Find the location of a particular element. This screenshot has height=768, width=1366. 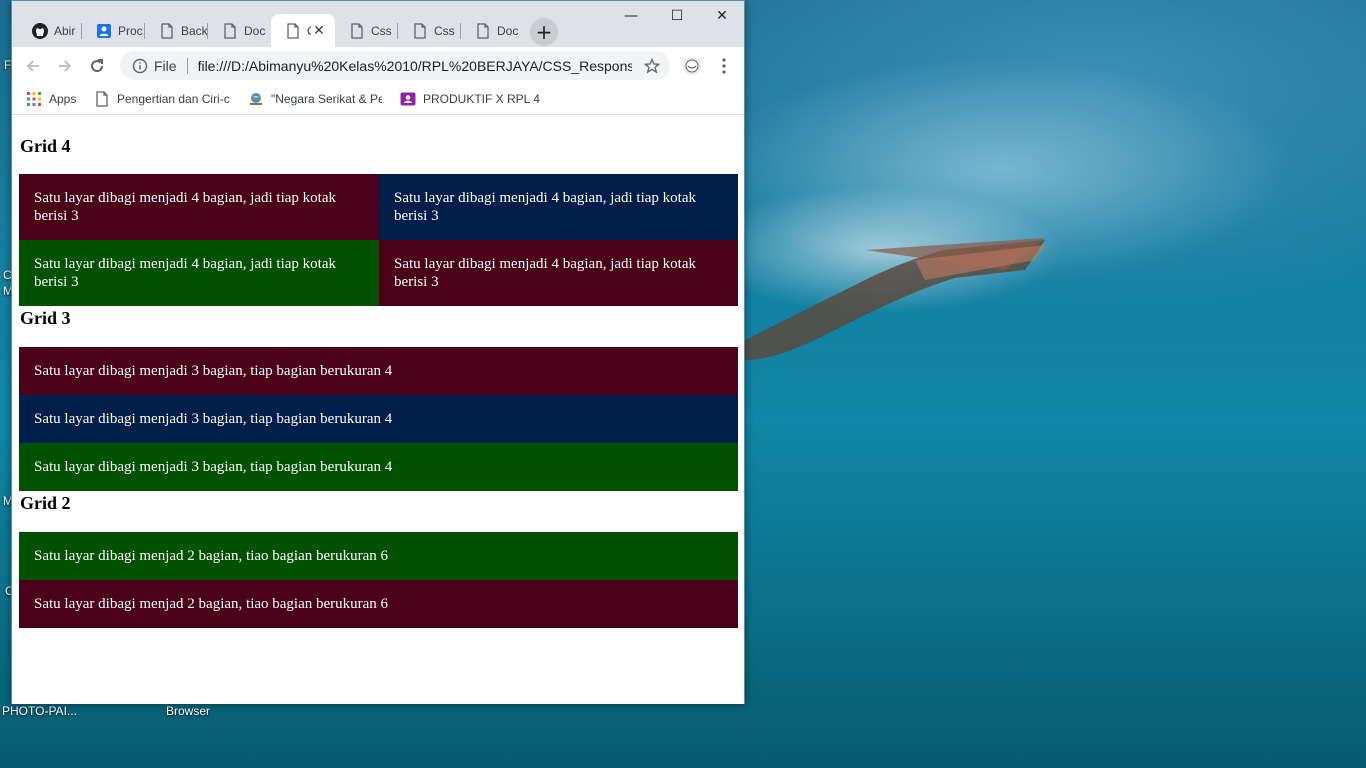

tab-strip: Abir Proc Back Doc C ✕ is located at coordinates (378, 24).